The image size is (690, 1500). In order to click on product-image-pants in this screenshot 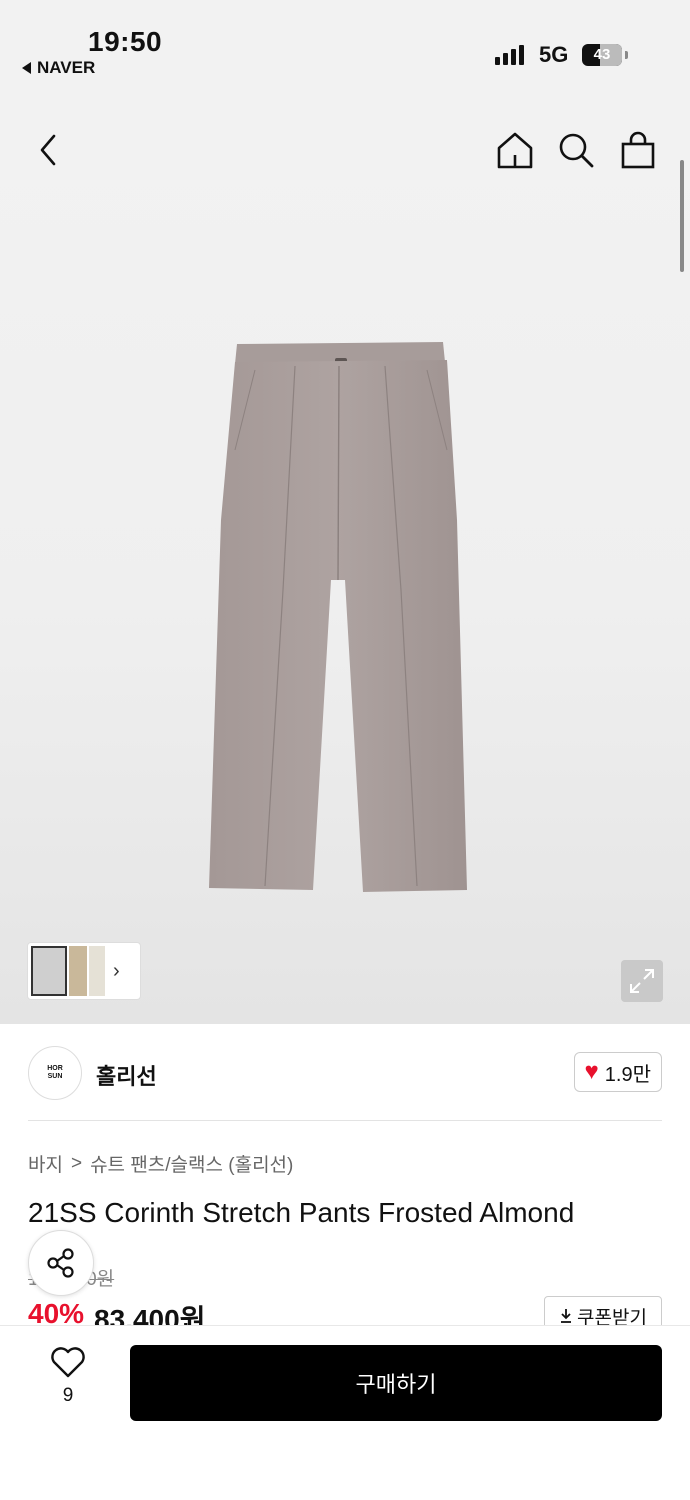, I will do `click(338, 617)`.